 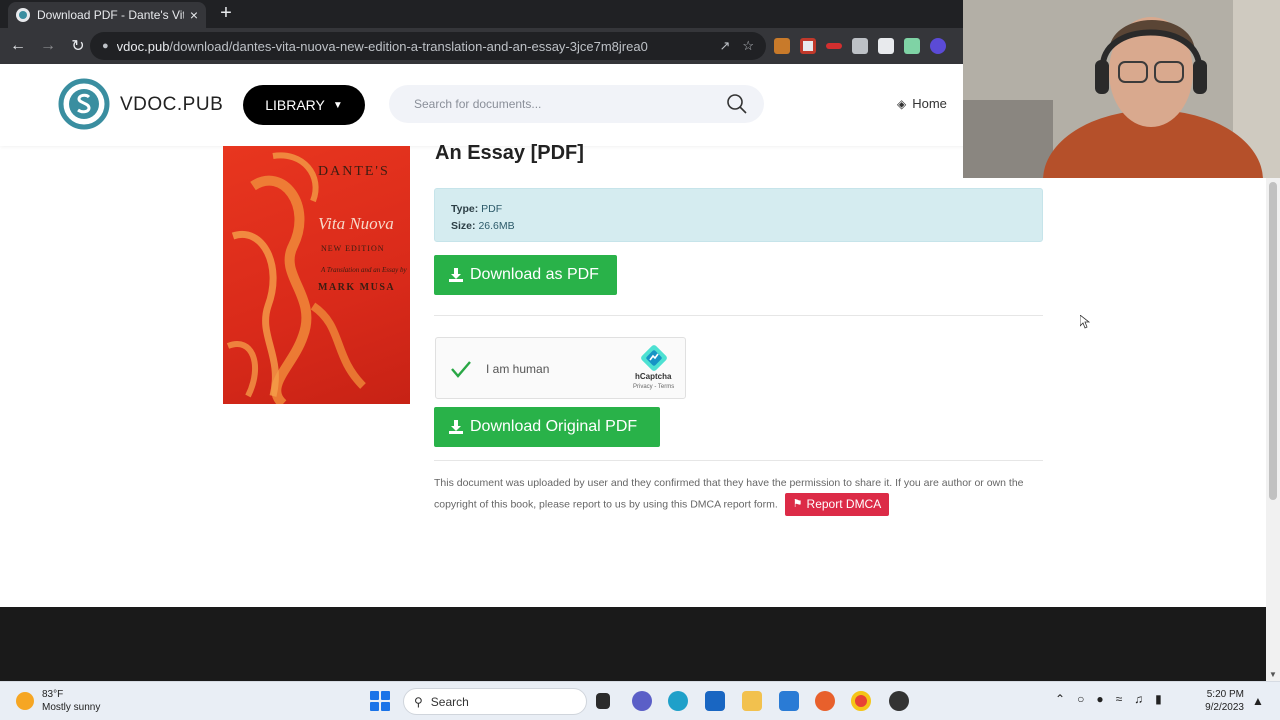 I want to click on download-original-pdf-label: Download Original PDF, so click(x=554, y=426).